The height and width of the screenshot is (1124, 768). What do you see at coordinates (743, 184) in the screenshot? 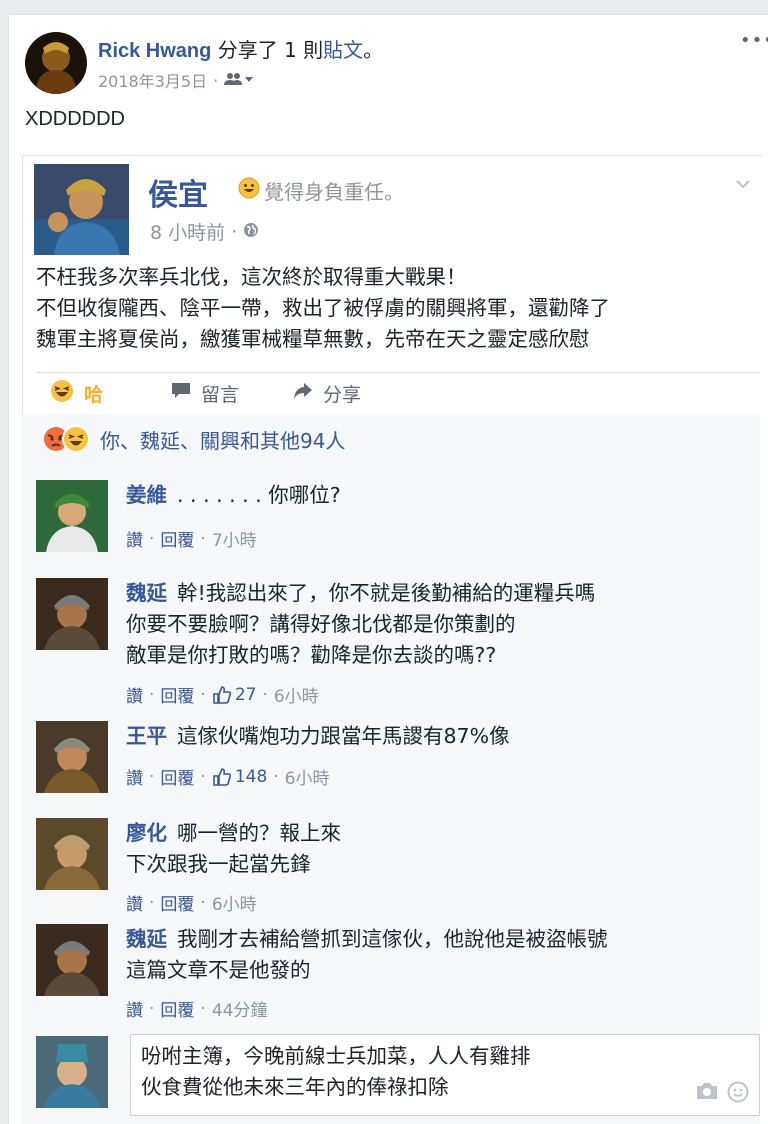
I see `chevron-down-icon` at bounding box center [743, 184].